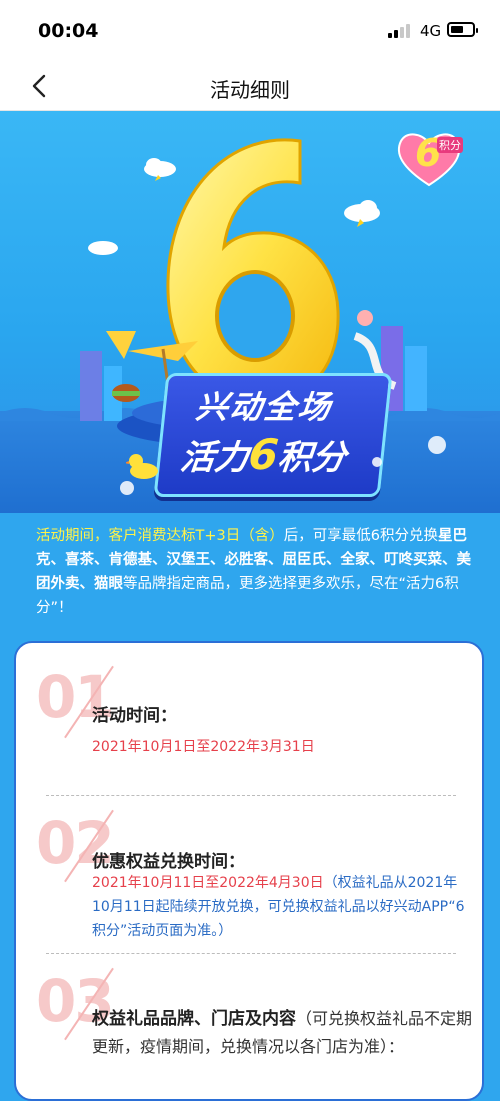  Describe the element at coordinates (431, 31) in the screenshot. I see `network-type: 4G` at that location.